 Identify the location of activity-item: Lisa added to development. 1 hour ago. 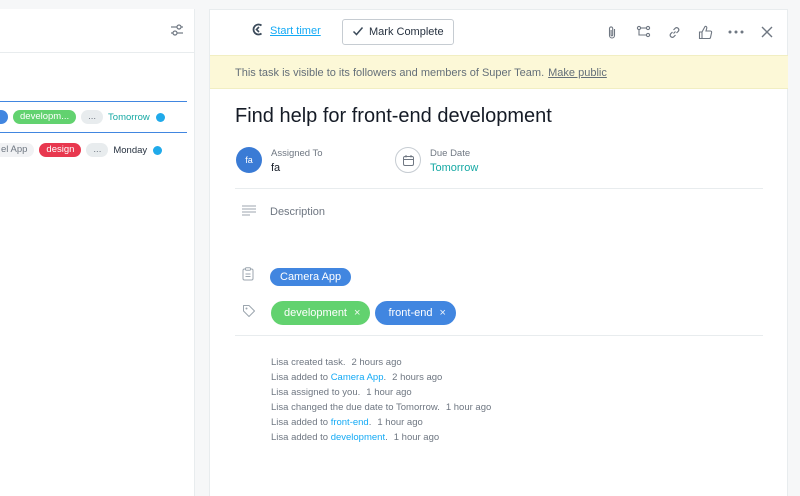
(381, 437).